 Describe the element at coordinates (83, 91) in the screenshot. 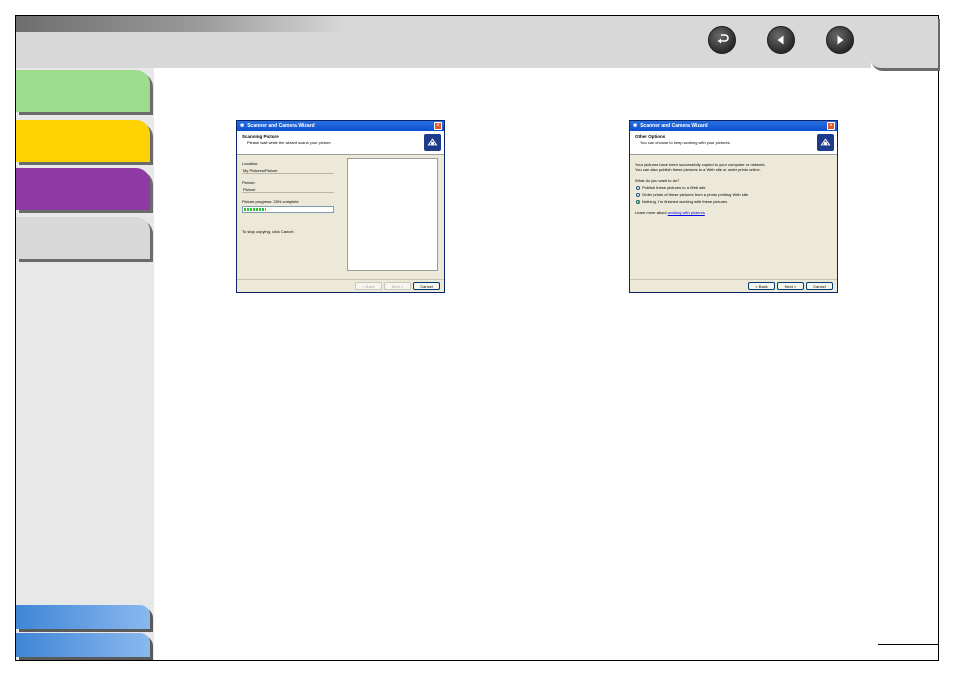

I see `sidebar-tab-green` at that location.